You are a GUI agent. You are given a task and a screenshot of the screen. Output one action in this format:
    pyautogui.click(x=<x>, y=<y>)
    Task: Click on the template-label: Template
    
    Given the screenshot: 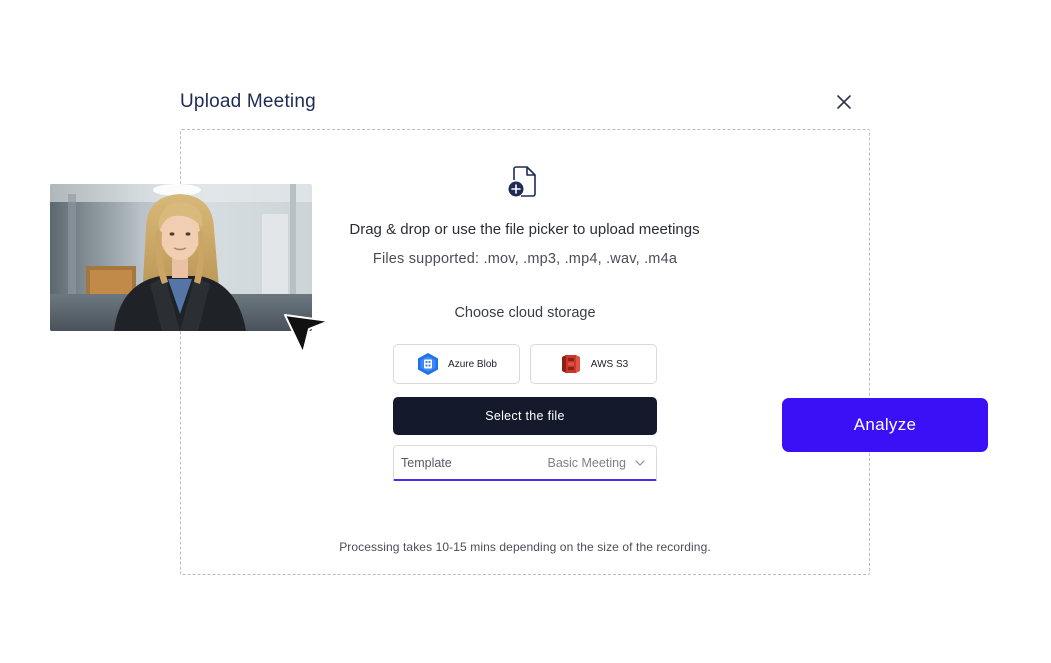 What is the action you would take?
    pyautogui.click(x=426, y=463)
    